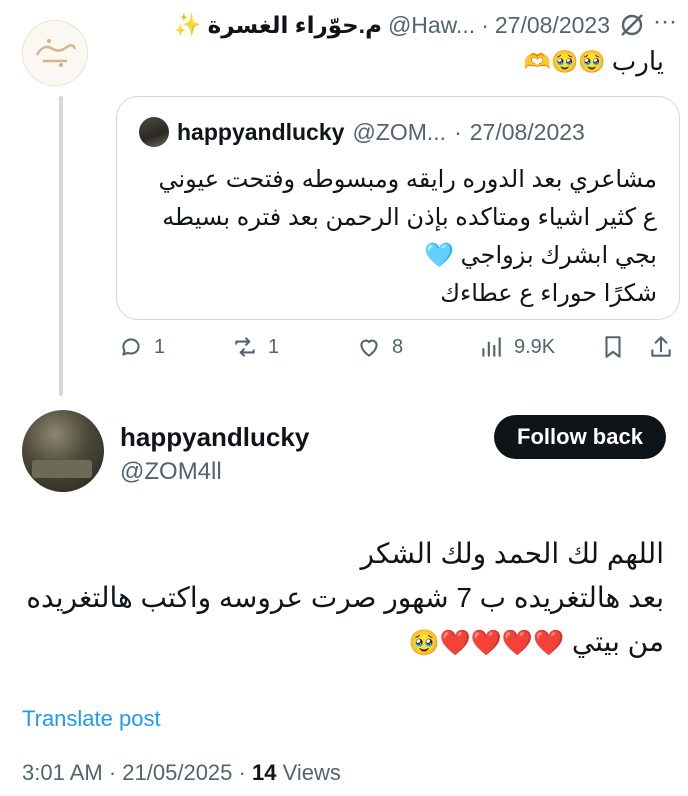 The width and height of the screenshot is (688, 796). Describe the element at coordinates (274, 346) in the screenshot. I see `repost-count: 1` at that location.